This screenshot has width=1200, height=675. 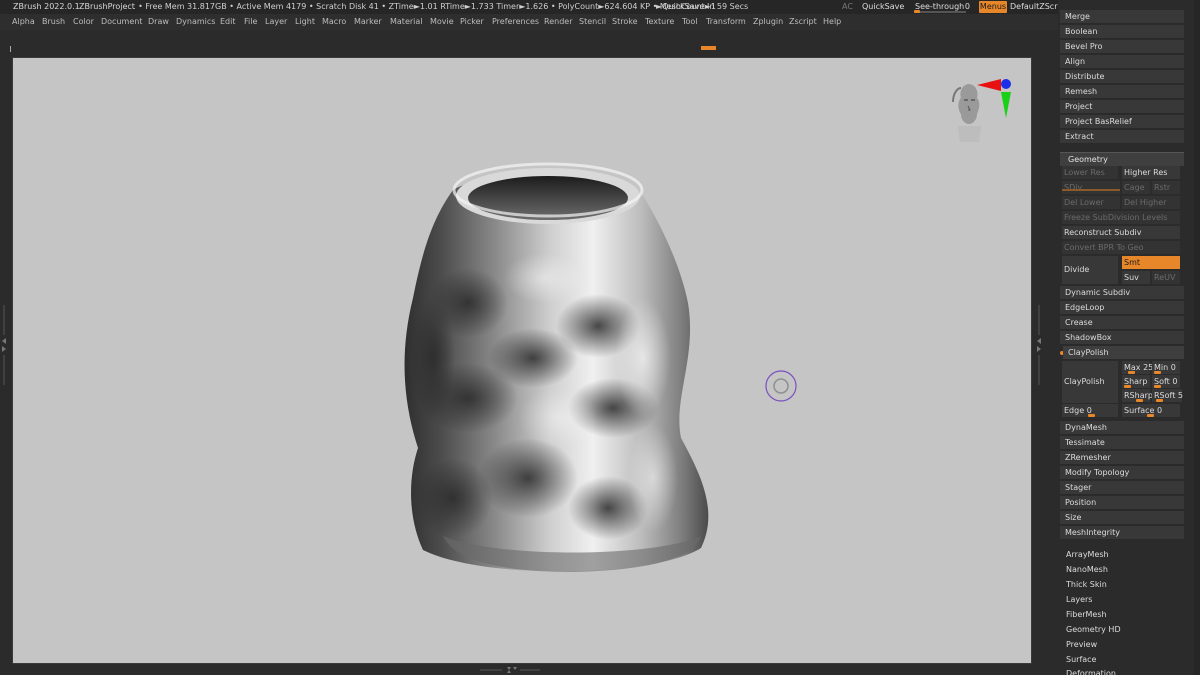 I want to click on menu-preferences: Preferences, so click(x=515, y=22).